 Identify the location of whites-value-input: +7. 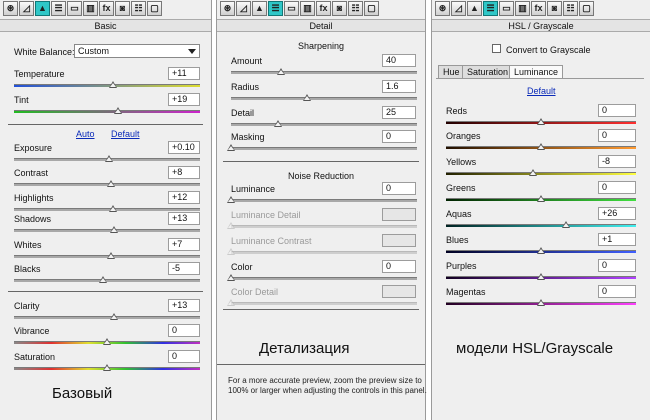
(184, 244).